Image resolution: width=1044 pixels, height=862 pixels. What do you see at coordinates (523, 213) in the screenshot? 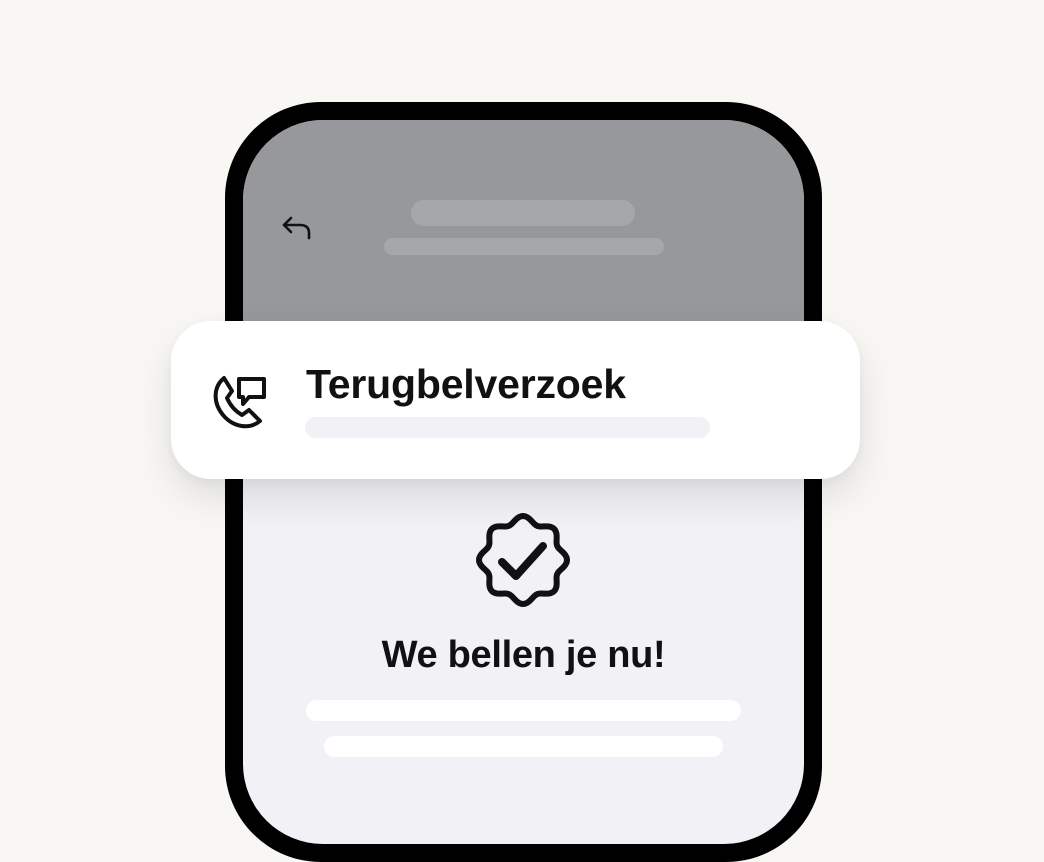
I see `header-title-placeholder` at bounding box center [523, 213].